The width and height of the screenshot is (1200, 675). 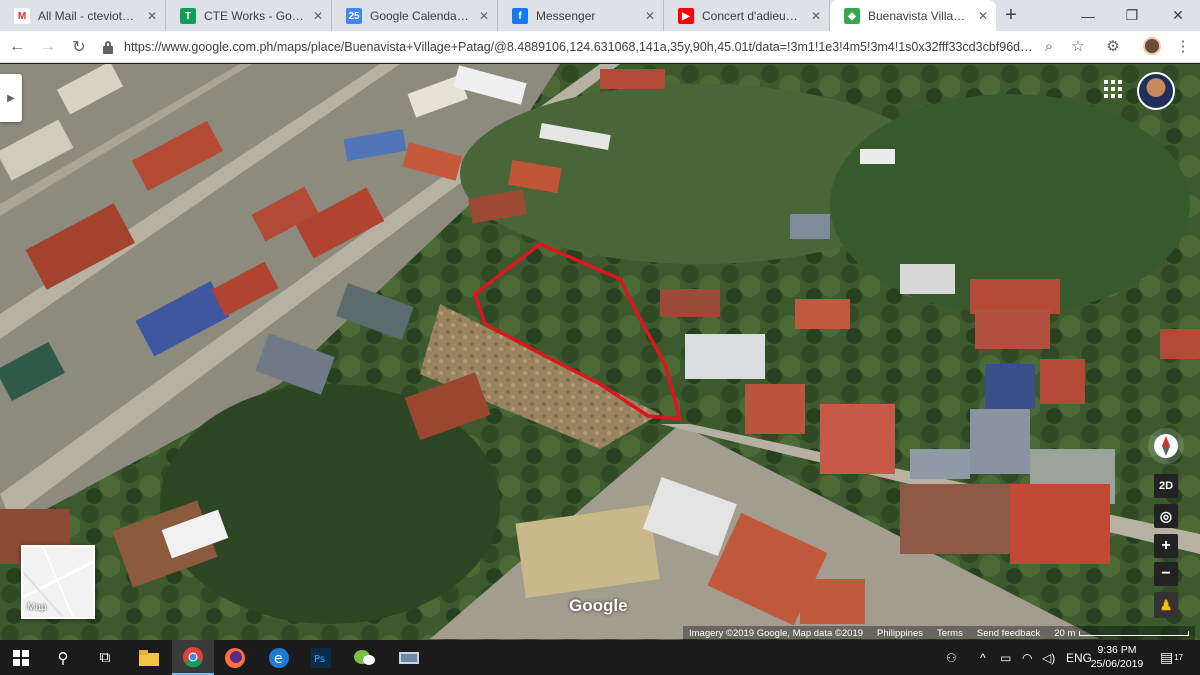 What do you see at coordinates (983, 657) in the screenshot?
I see `show-hidden-icons: ^` at bounding box center [983, 657].